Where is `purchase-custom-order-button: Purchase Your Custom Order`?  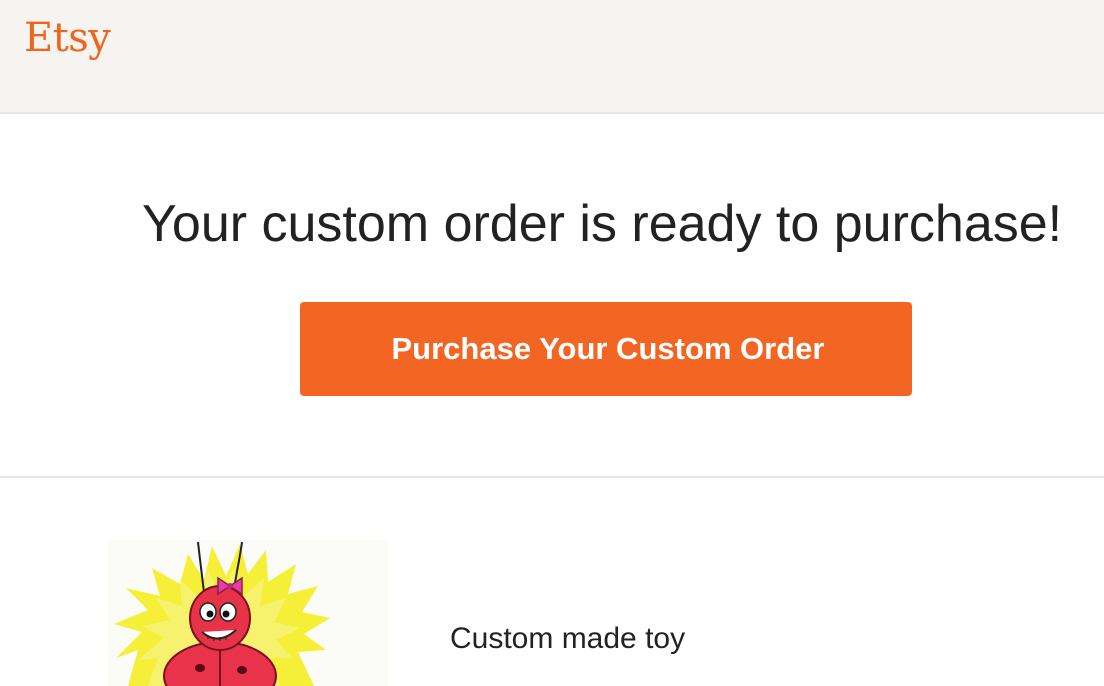 purchase-custom-order-button: Purchase Your Custom Order is located at coordinates (606, 349).